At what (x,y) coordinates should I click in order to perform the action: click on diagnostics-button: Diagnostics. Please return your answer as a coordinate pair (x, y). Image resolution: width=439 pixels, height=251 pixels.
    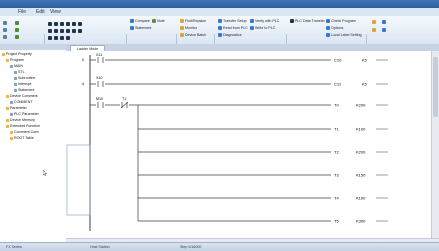
    Looking at the image, I should click on (230, 34).